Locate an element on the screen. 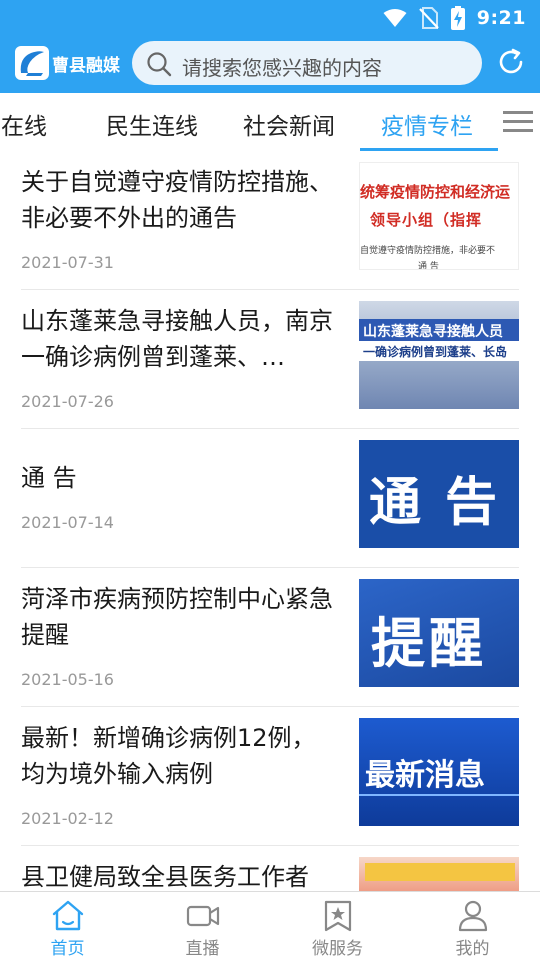 The height and width of the screenshot is (960, 540). nav-label: 直播 is located at coordinates (202, 949).